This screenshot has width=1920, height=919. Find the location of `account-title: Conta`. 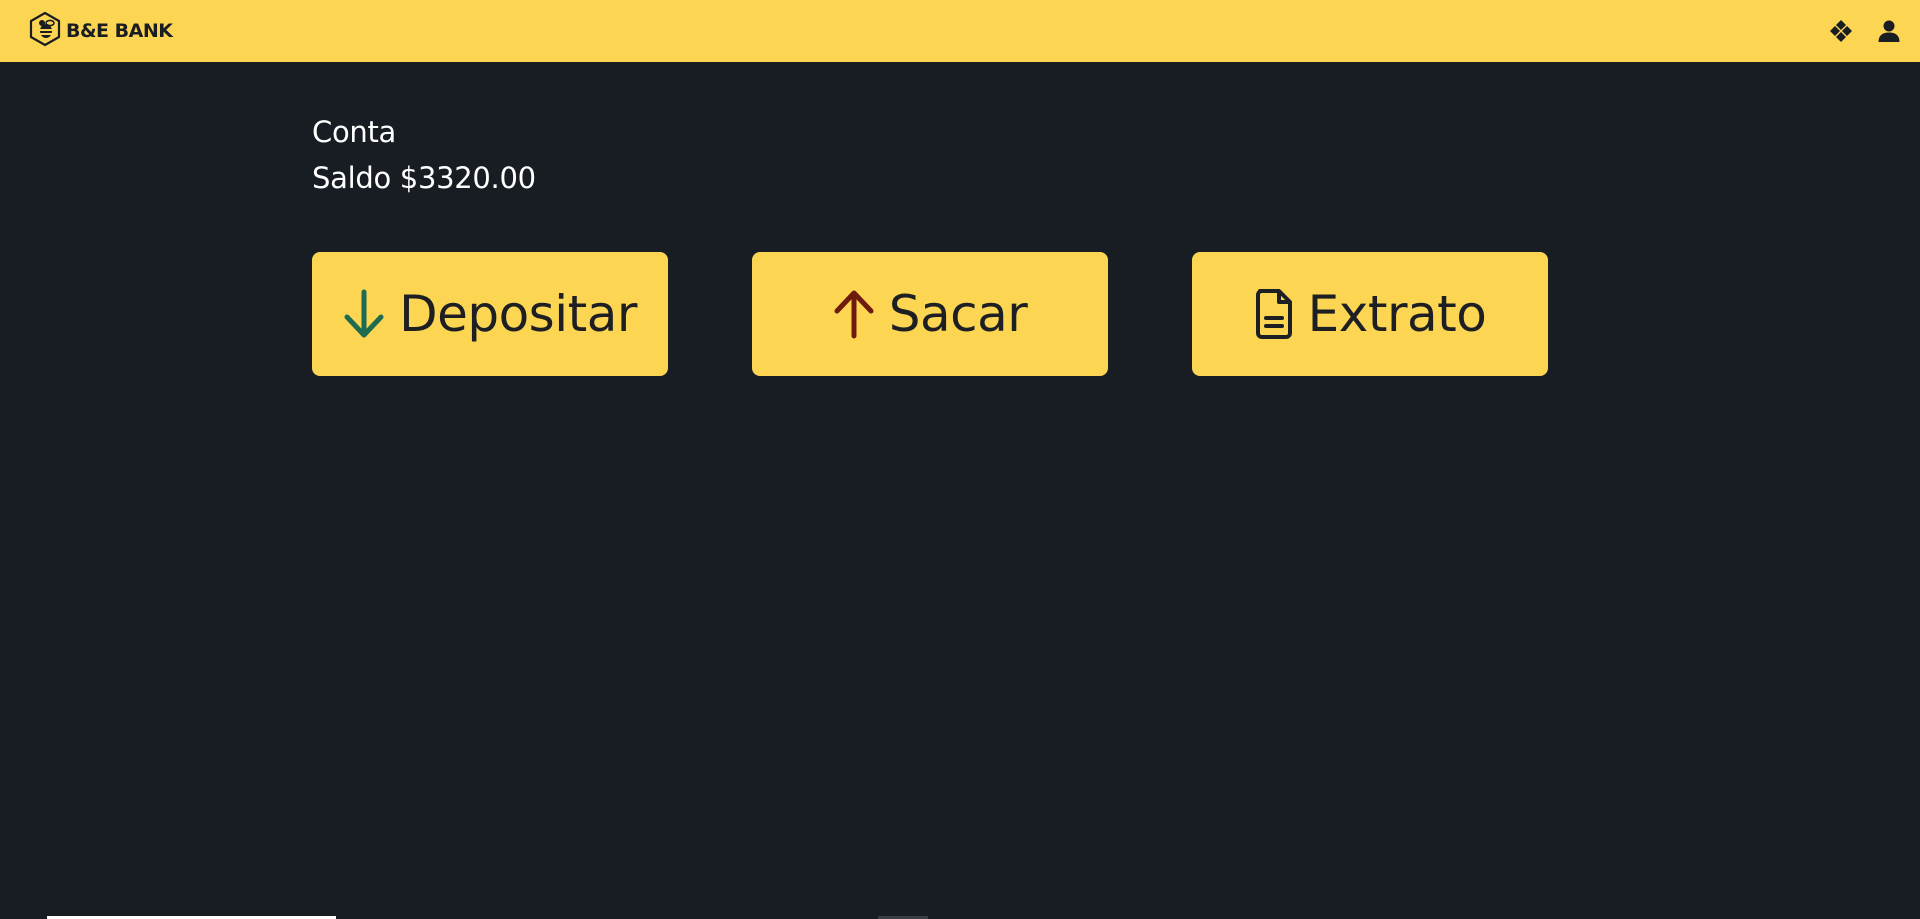

account-title: Conta is located at coordinates (354, 132).